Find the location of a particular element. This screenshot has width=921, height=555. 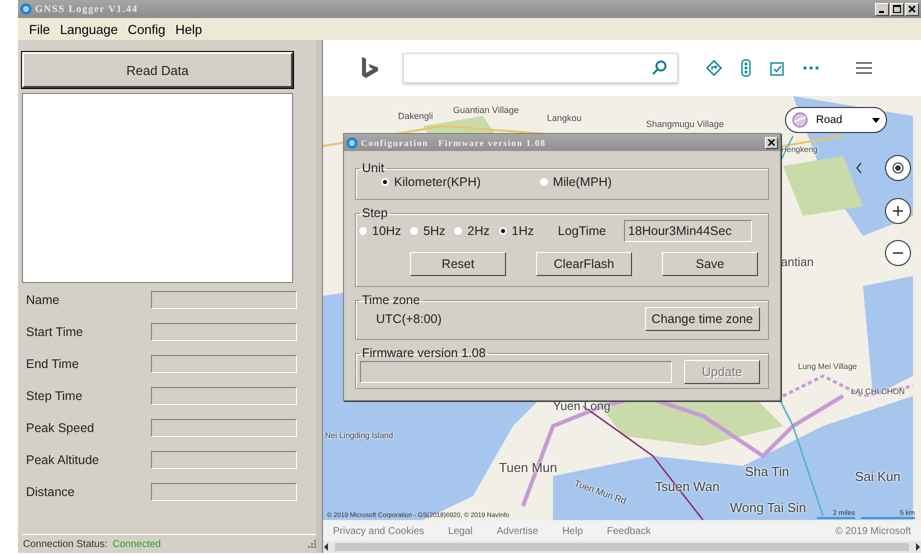

maximize-icon is located at coordinates (897, 9).